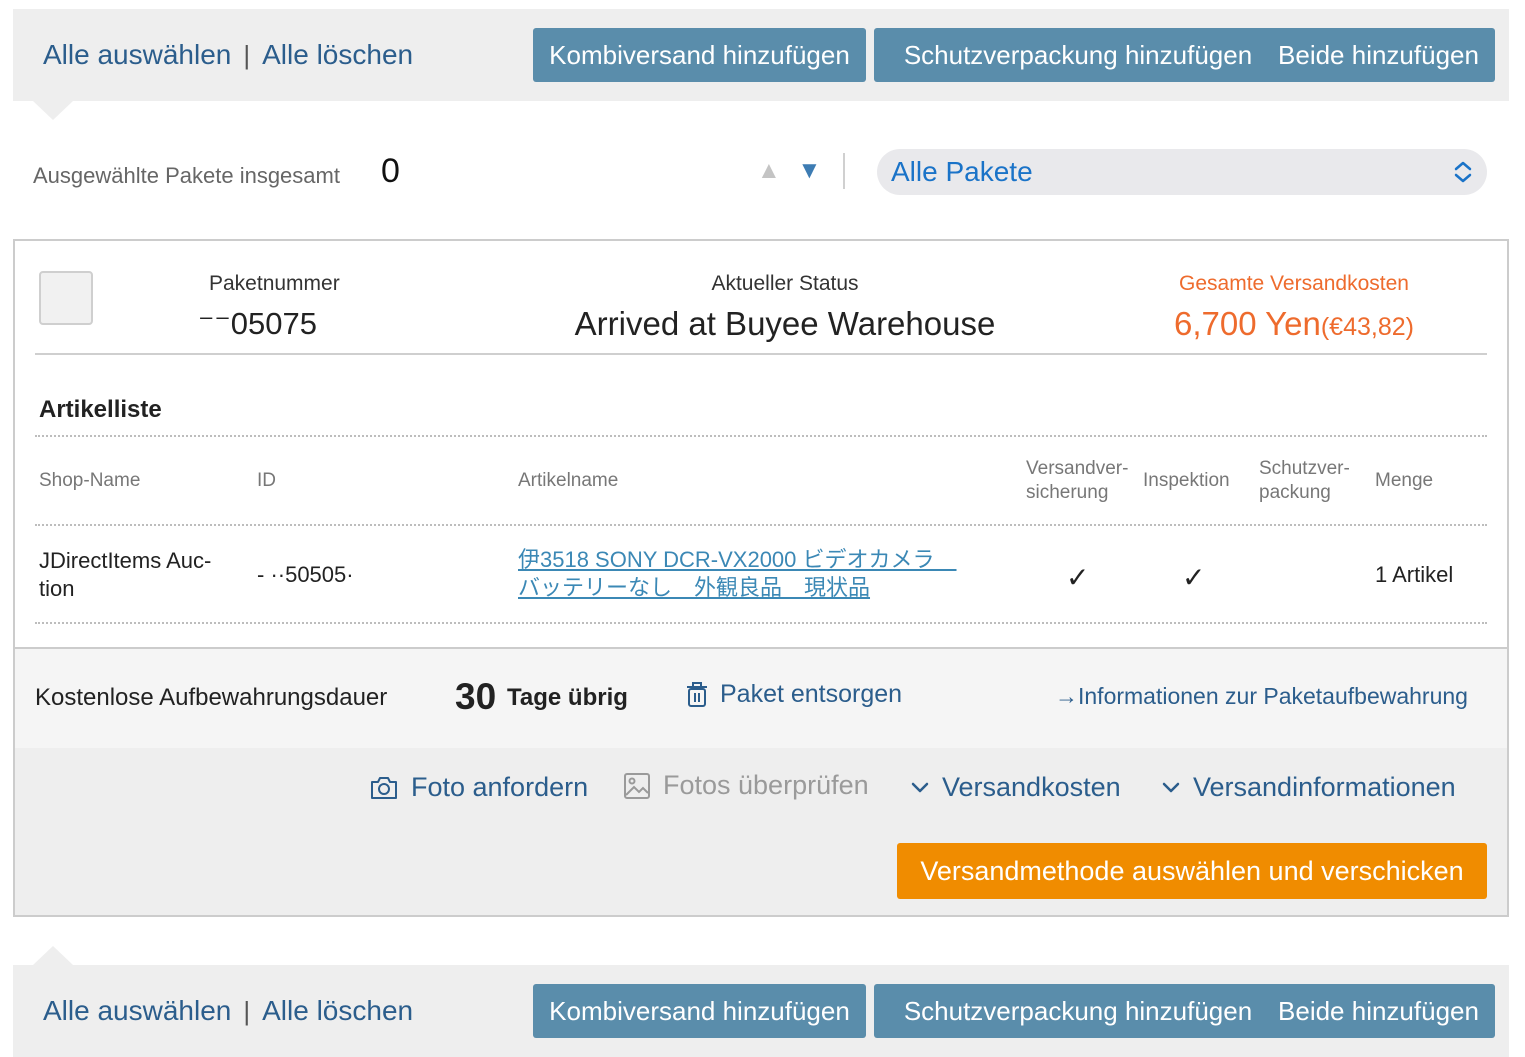  Describe the element at coordinates (699, 55) in the screenshot. I see `add-combined-shipping-button: Kombiversand hinzufügen` at that location.